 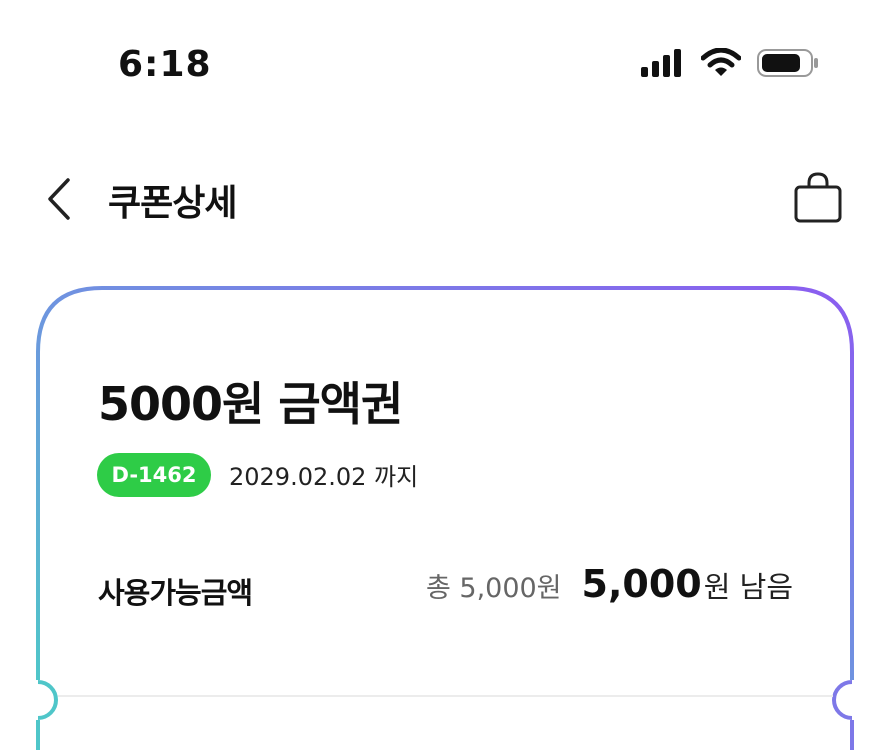 What do you see at coordinates (721, 64) in the screenshot?
I see `wifi-icon` at bounding box center [721, 64].